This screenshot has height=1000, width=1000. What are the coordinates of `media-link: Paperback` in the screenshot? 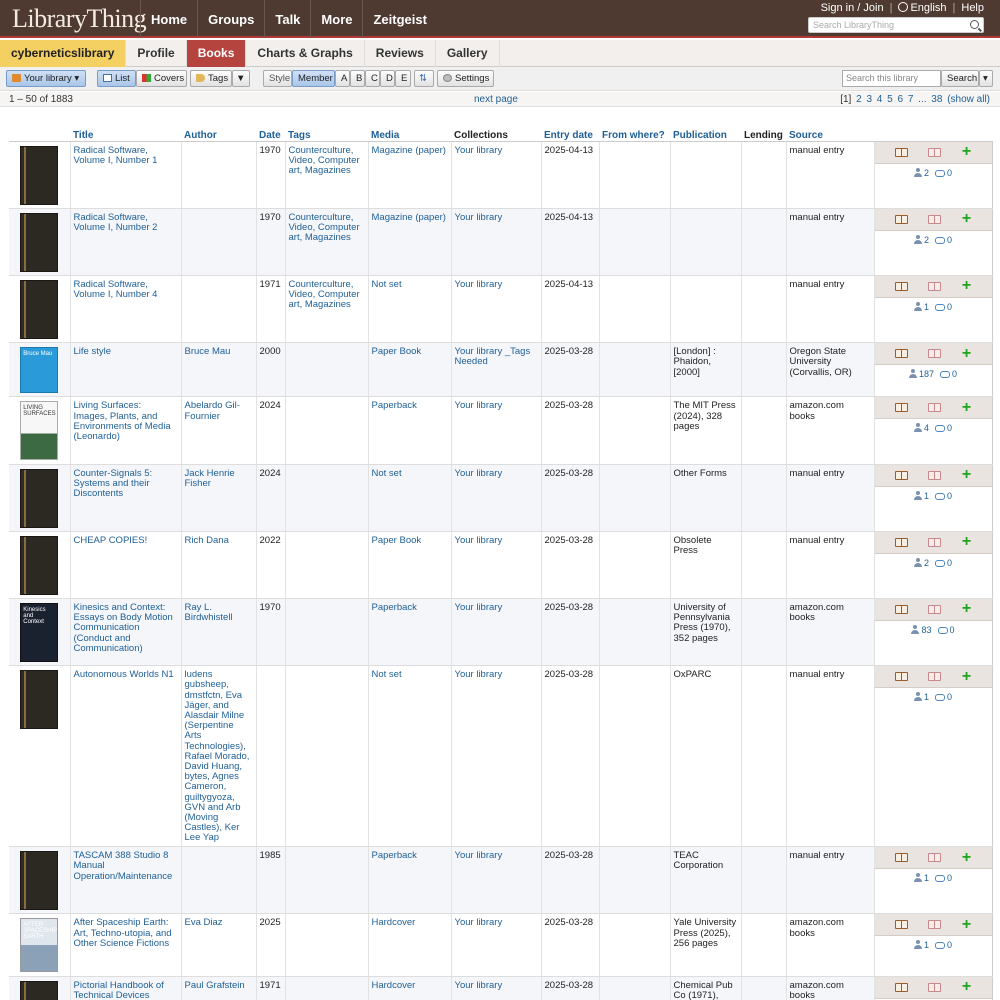 It's located at (394, 405).